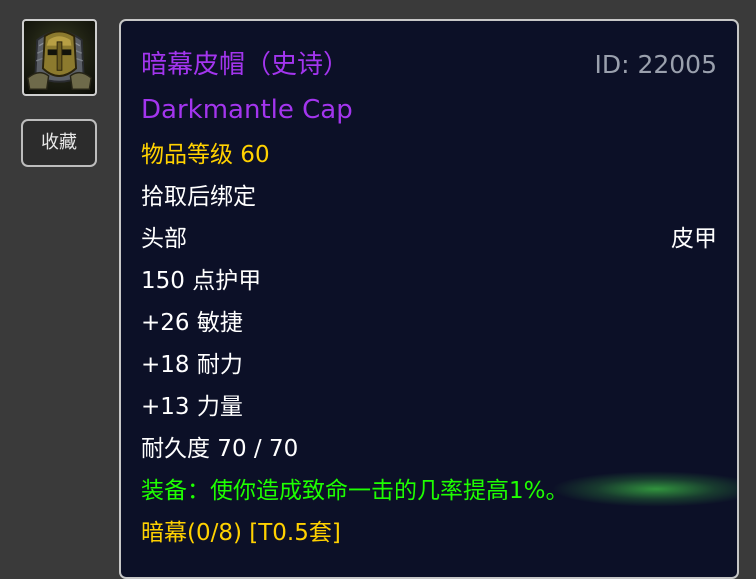 The width and height of the screenshot is (756, 579). What do you see at coordinates (429, 65) in the screenshot?
I see `item-title-row: 暗幕皮帽（史诗） ID: 22005` at bounding box center [429, 65].